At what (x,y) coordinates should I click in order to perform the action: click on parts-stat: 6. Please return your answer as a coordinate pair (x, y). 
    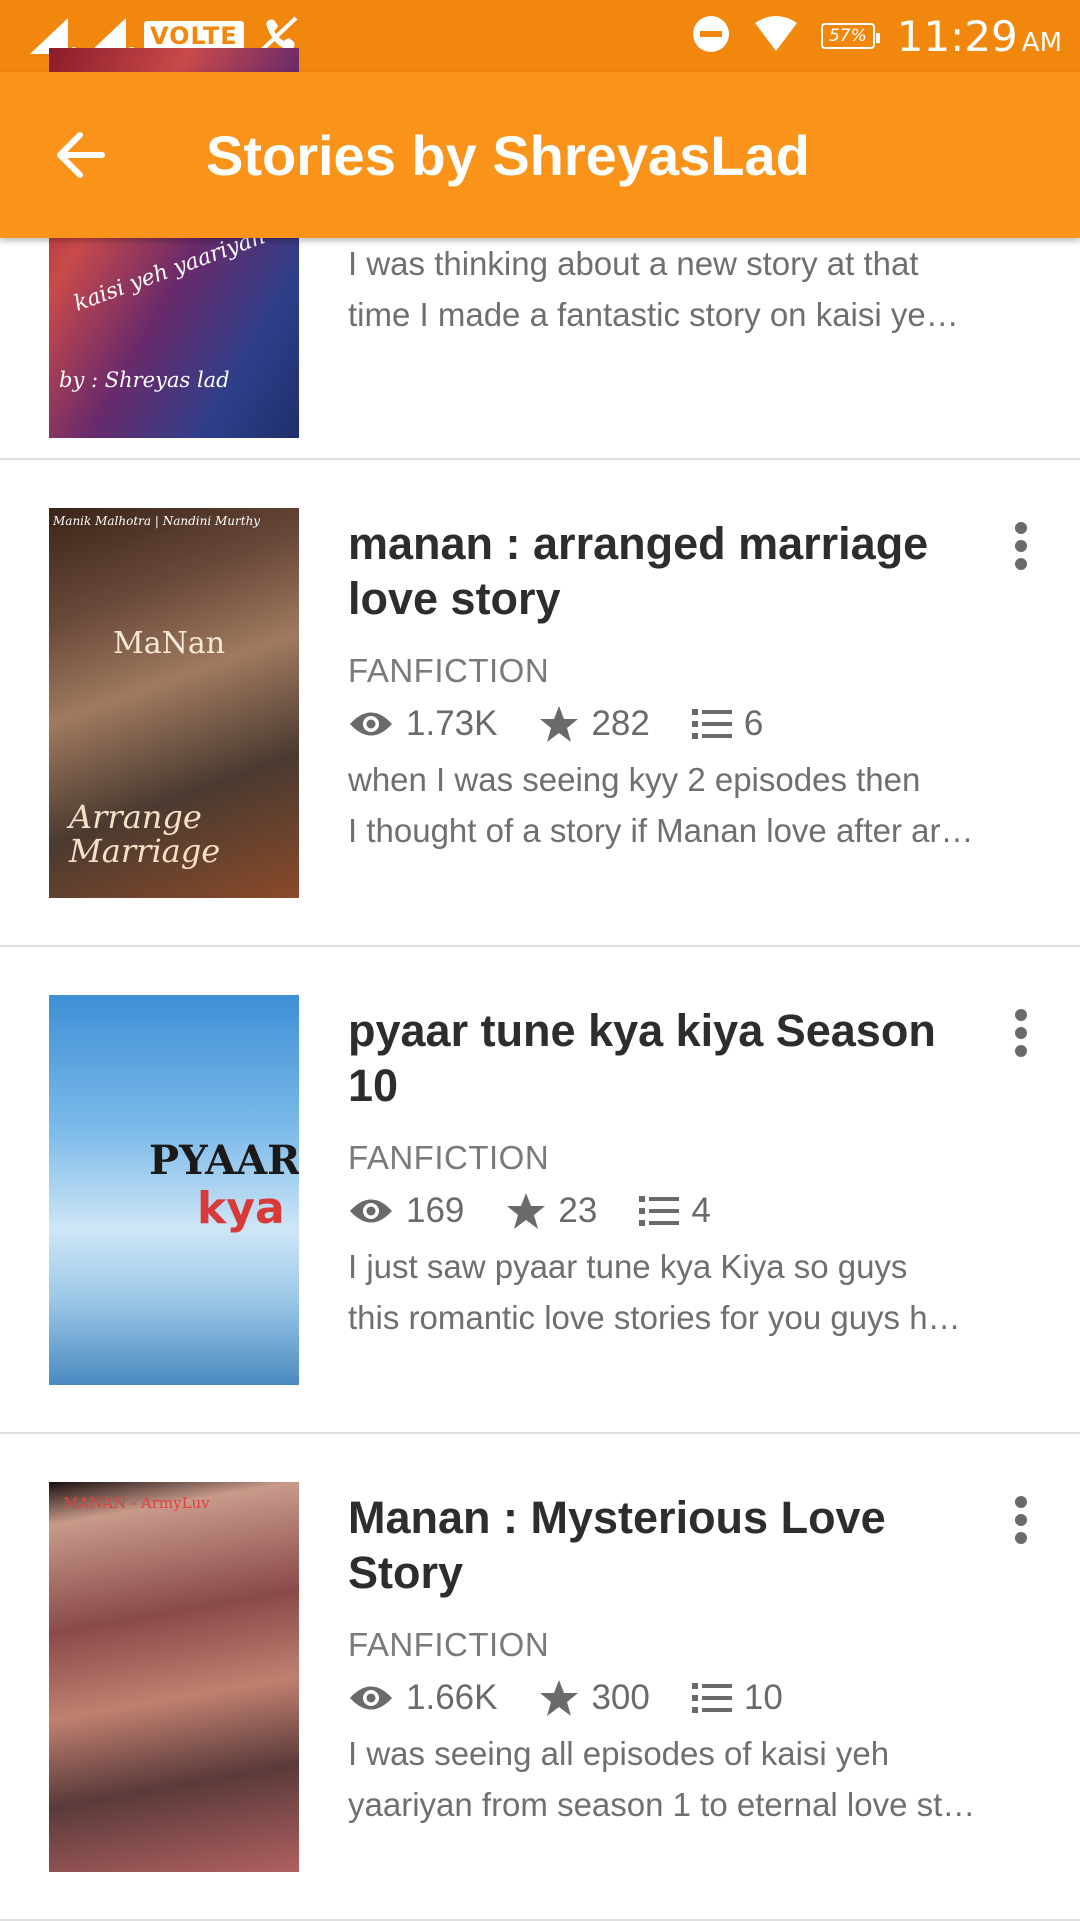
    Looking at the image, I should click on (727, 724).